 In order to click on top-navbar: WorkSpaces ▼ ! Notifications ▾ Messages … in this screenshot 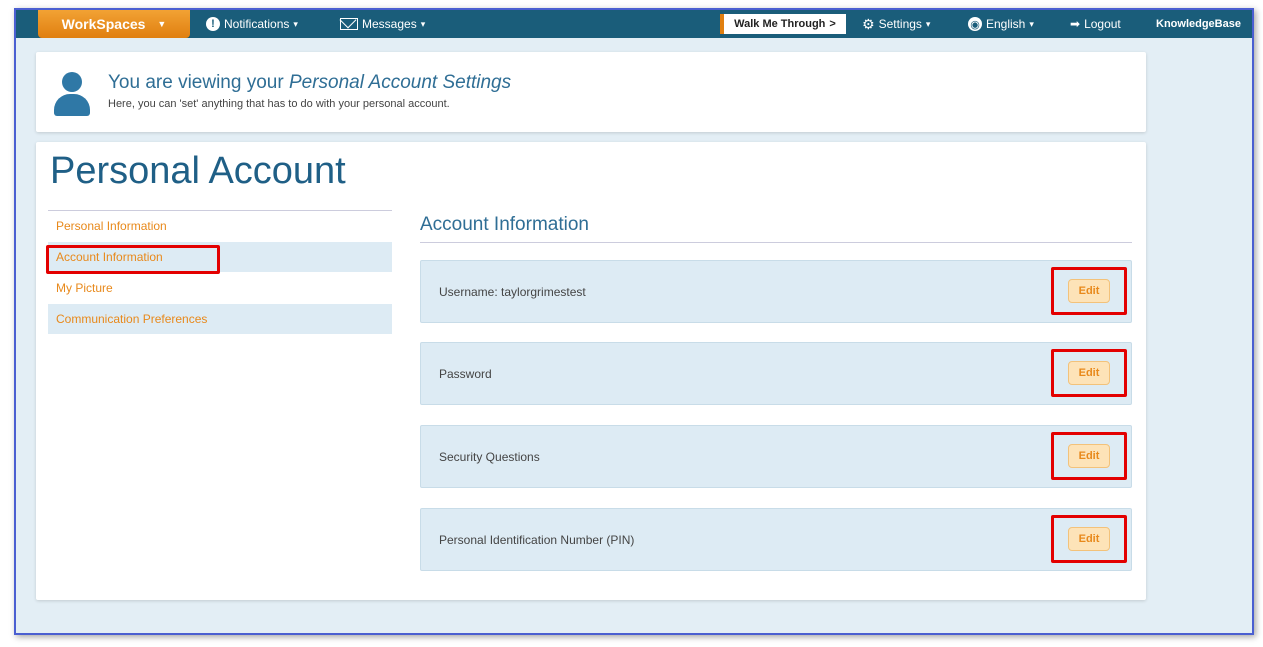, I will do `click(634, 24)`.